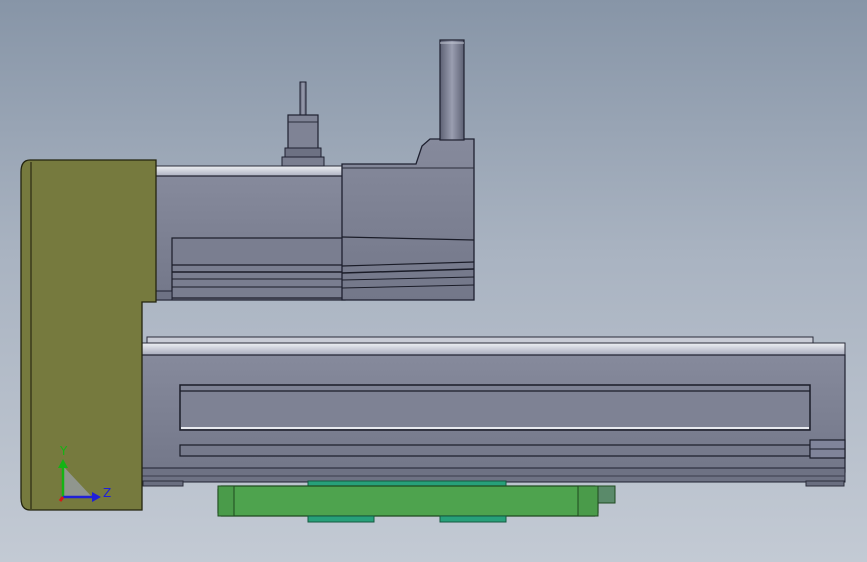  Describe the element at coordinates (341, 519) in the screenshot. I see `carriage-bottom-pad-left` at that location.